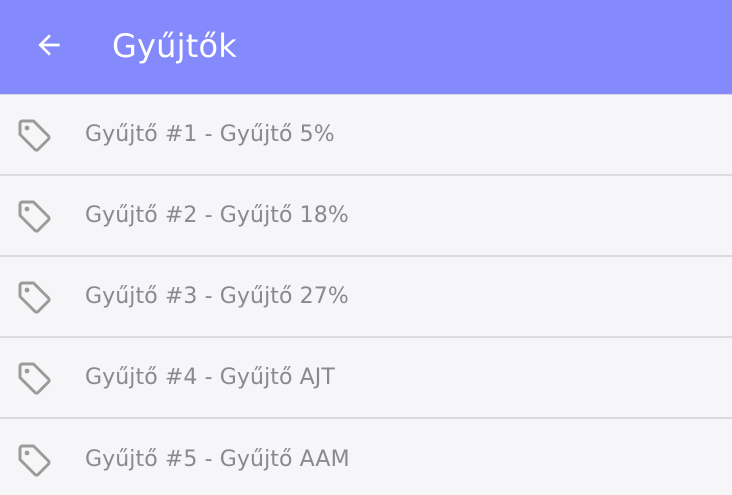  What do you see at coordinates (174, 46) in the screenshot?
I see `page-title: Gyűjtők` at bounding box center [174, 46].